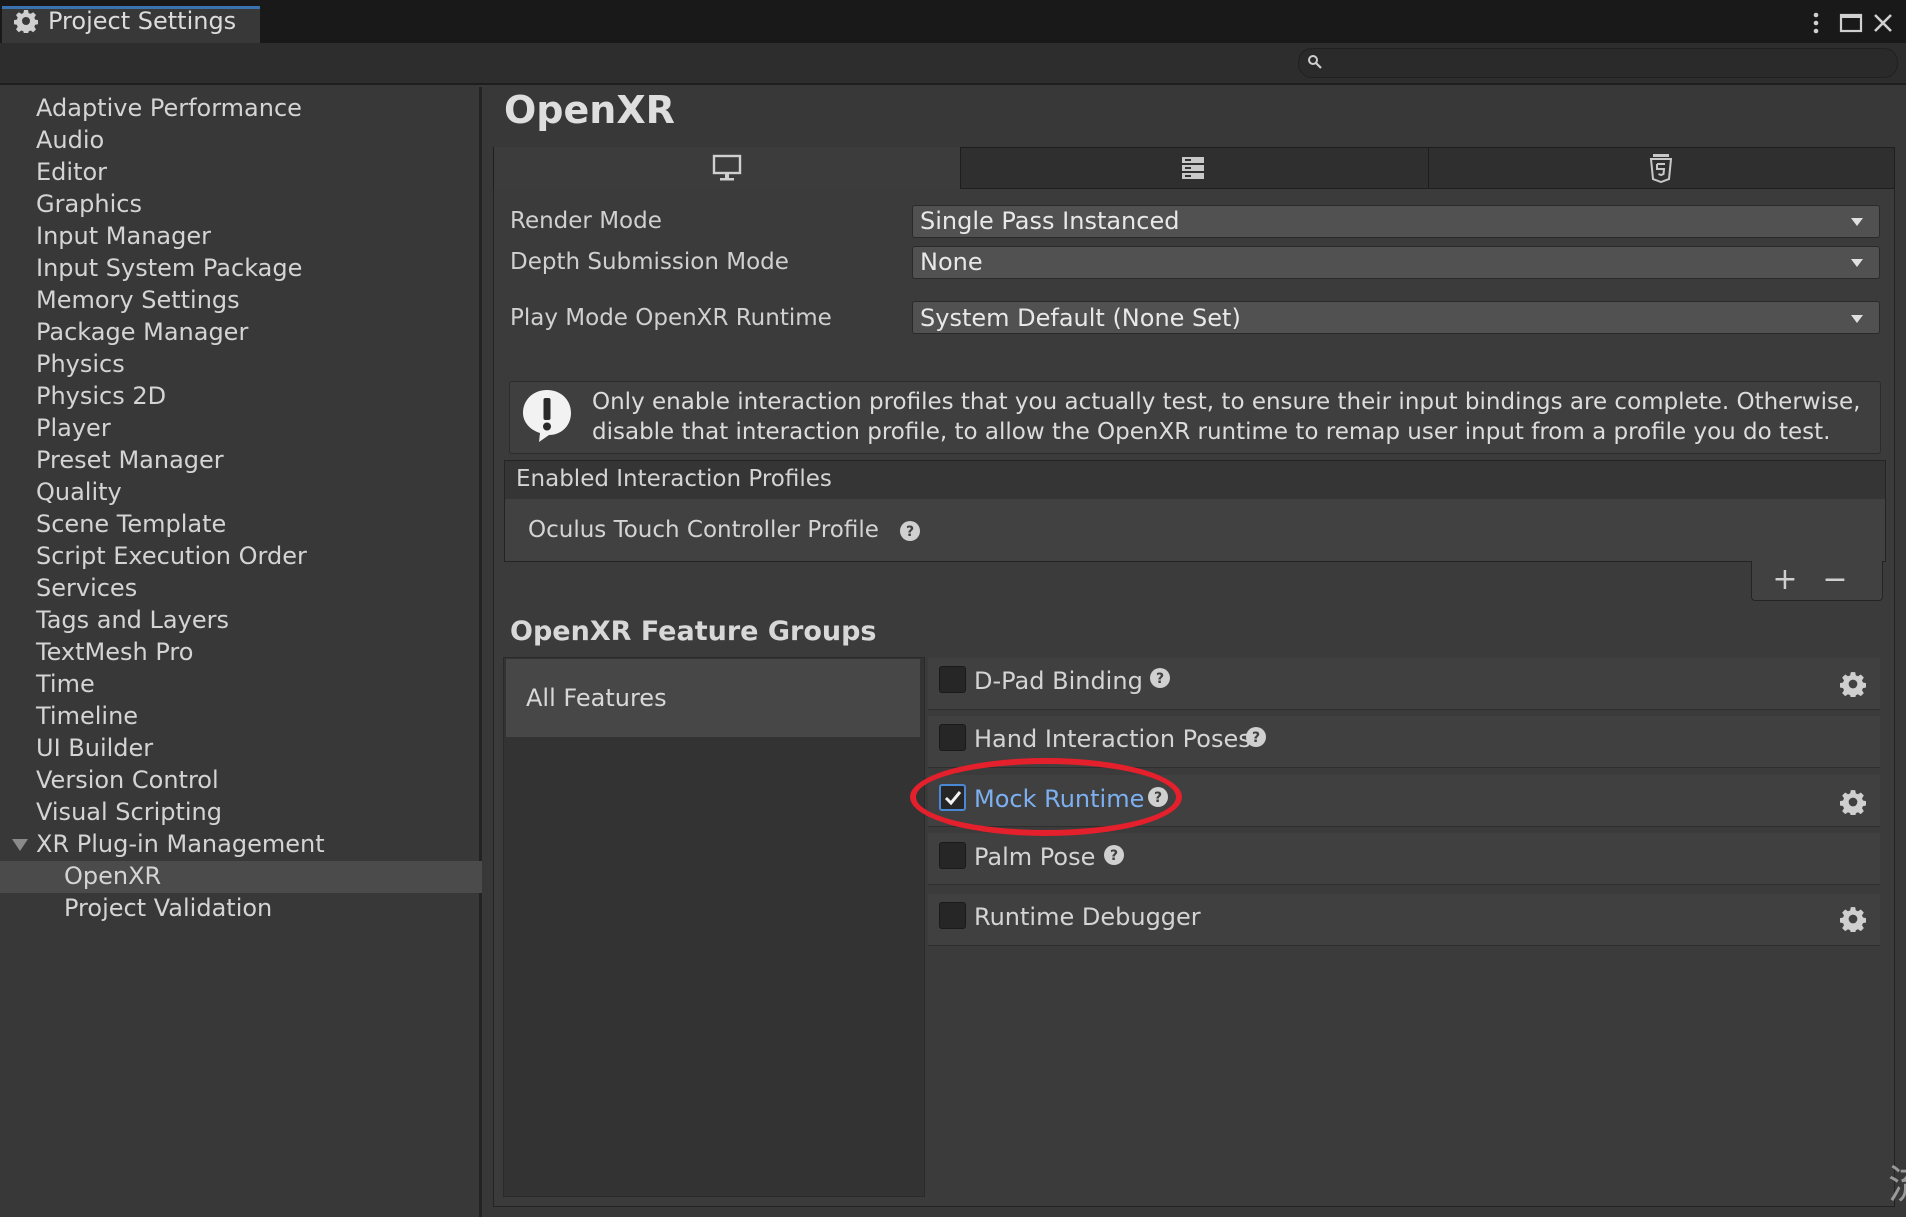  Describe the element at coordinates (65, 684) in the screenshot. I see `sidebar-item-time: Time` at that location.